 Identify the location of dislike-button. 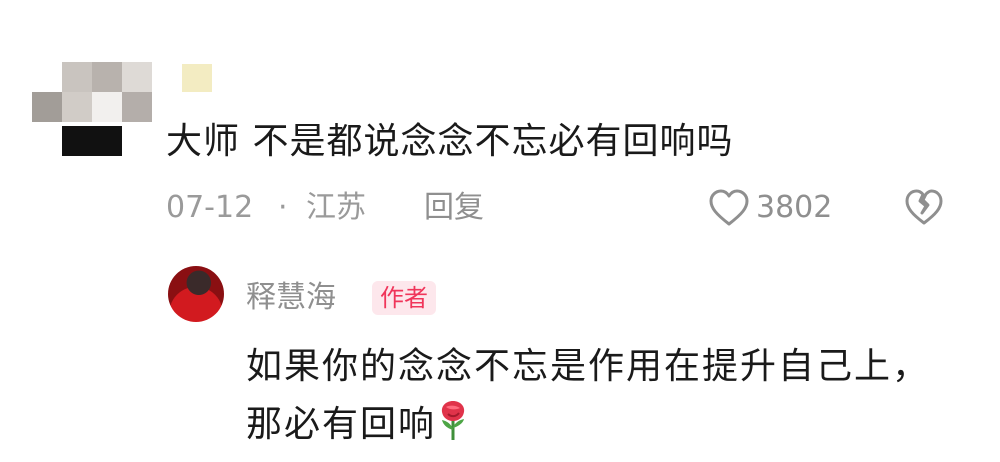
(924, 208).